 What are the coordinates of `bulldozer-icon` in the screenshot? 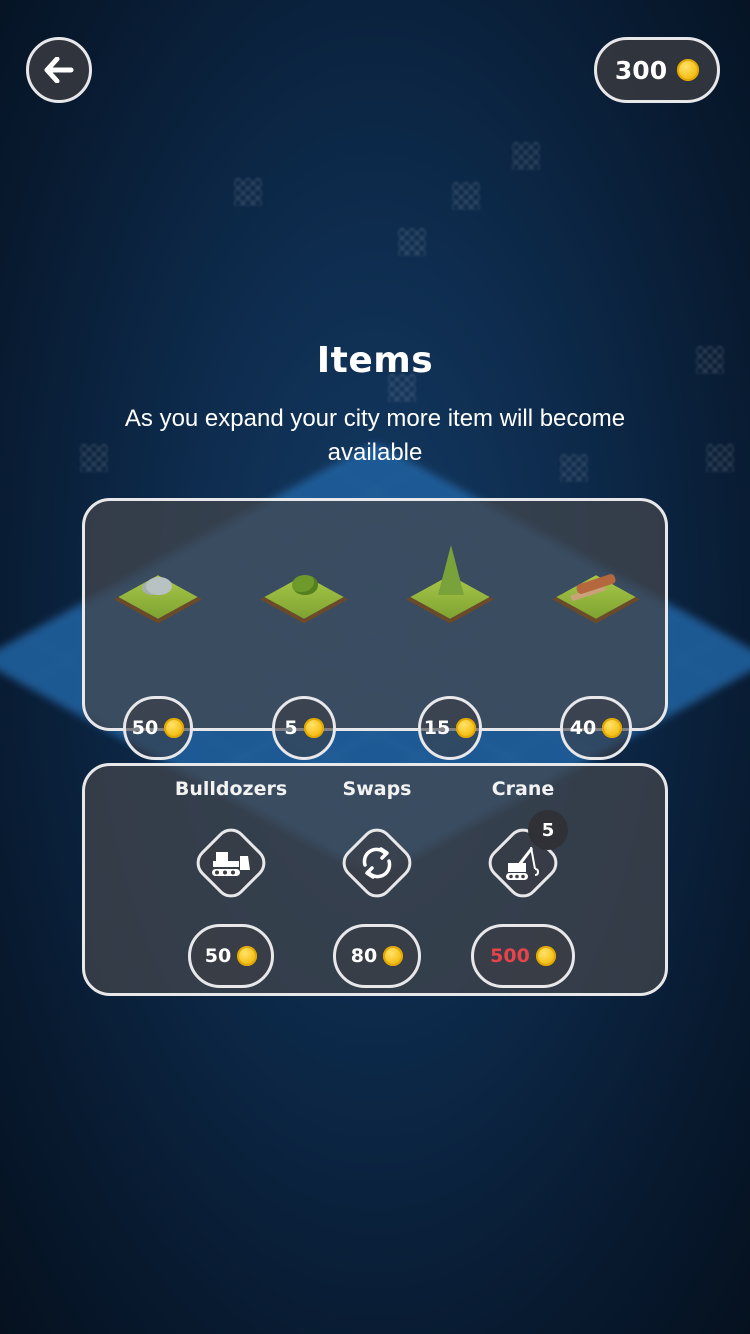 It's located at (231, 864).